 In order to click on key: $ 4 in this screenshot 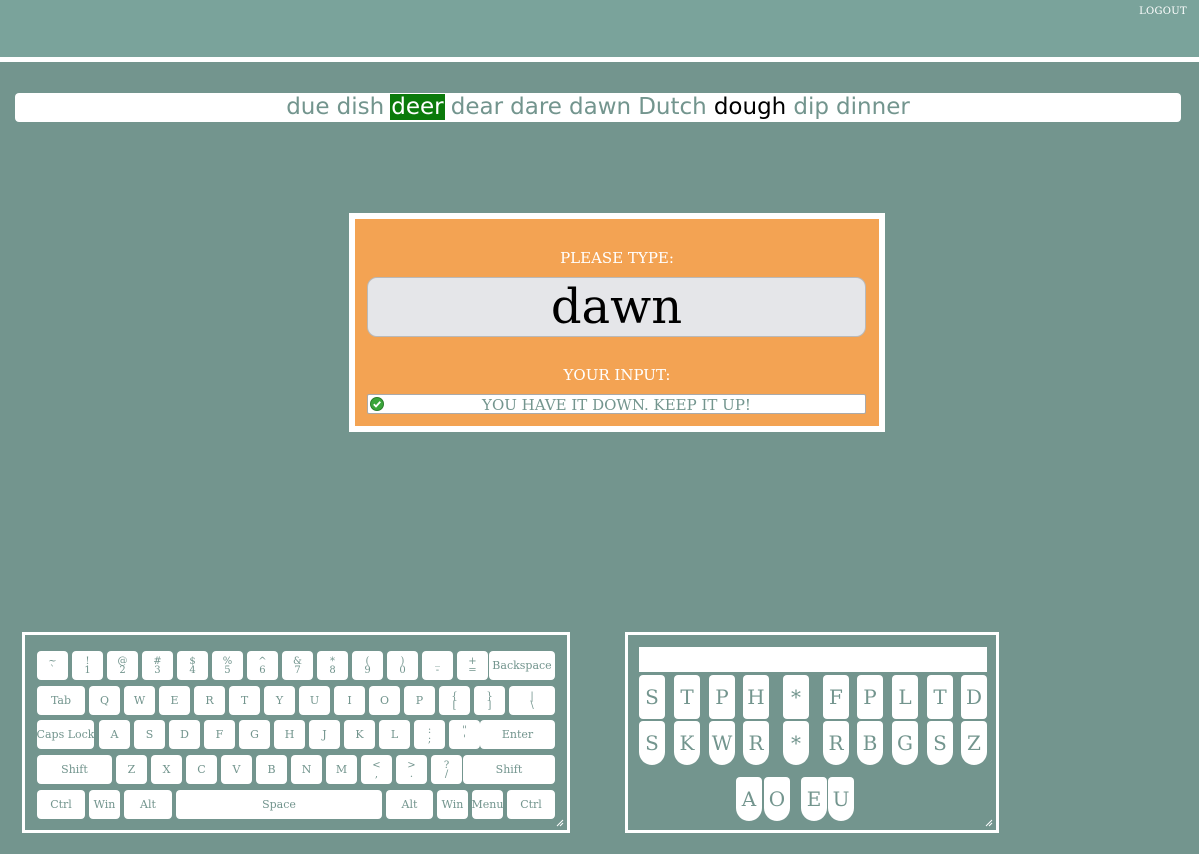, I will do `click(192, 665)`.